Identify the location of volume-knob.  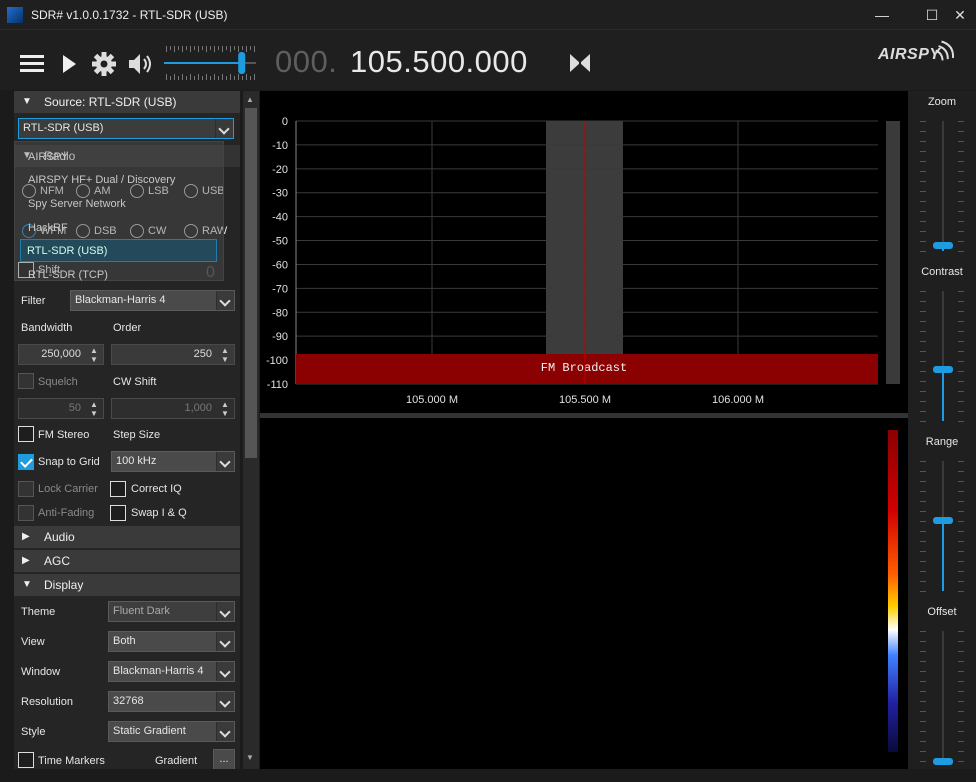
(242, 63).